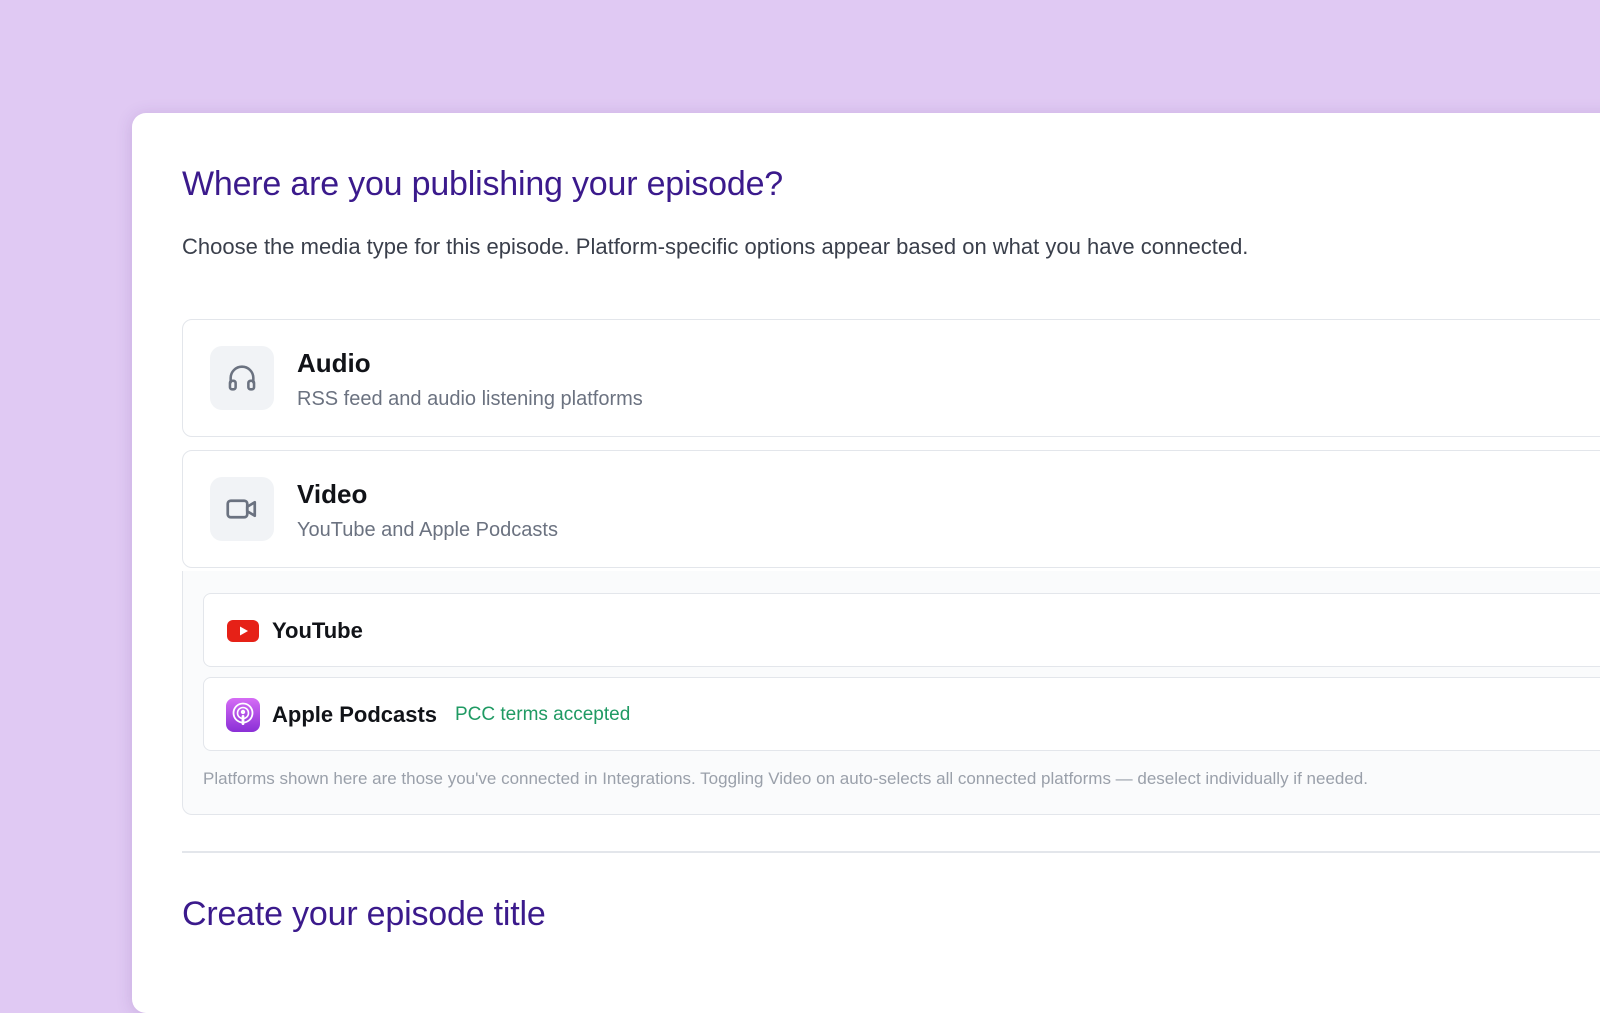  What do you see at coordinates (364, 914) in the screenshot?
I see `episode-title-heading: Create your episode title` at bounding box center [364, 914].